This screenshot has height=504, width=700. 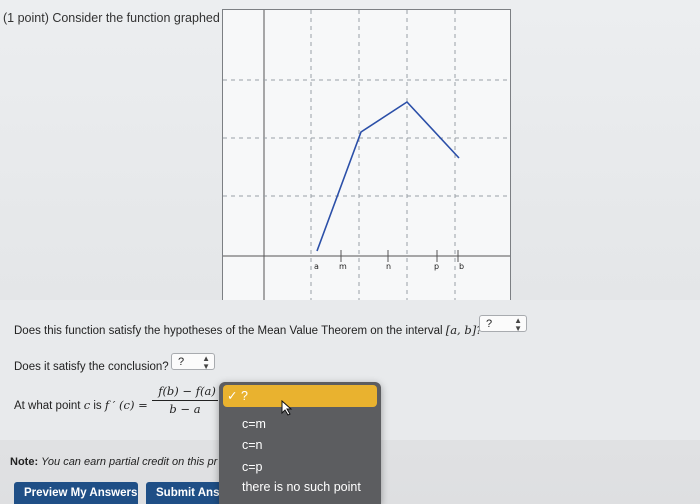 I want to click on note-text: You can earn partial credit on this pr, so click(x=129, y=462).